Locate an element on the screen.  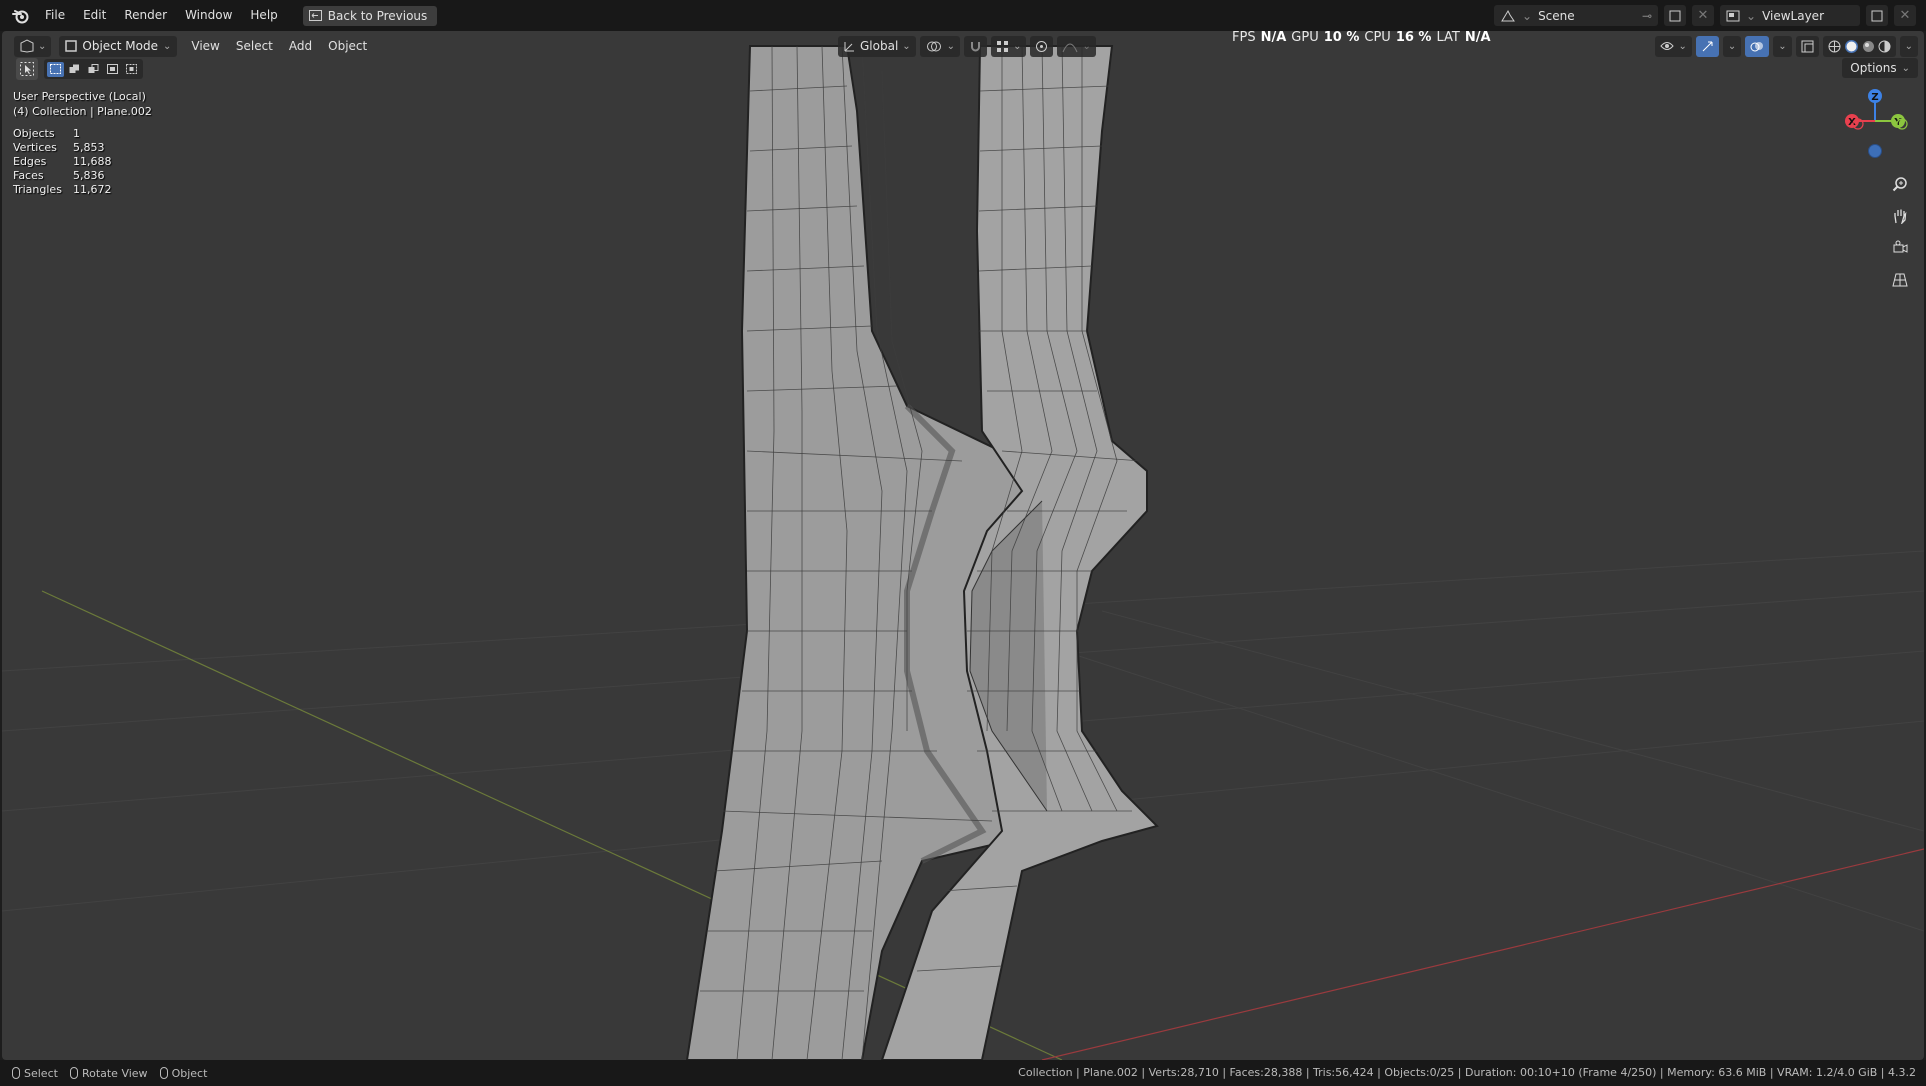
x-axis-line is located at coordinates (1482, 954).